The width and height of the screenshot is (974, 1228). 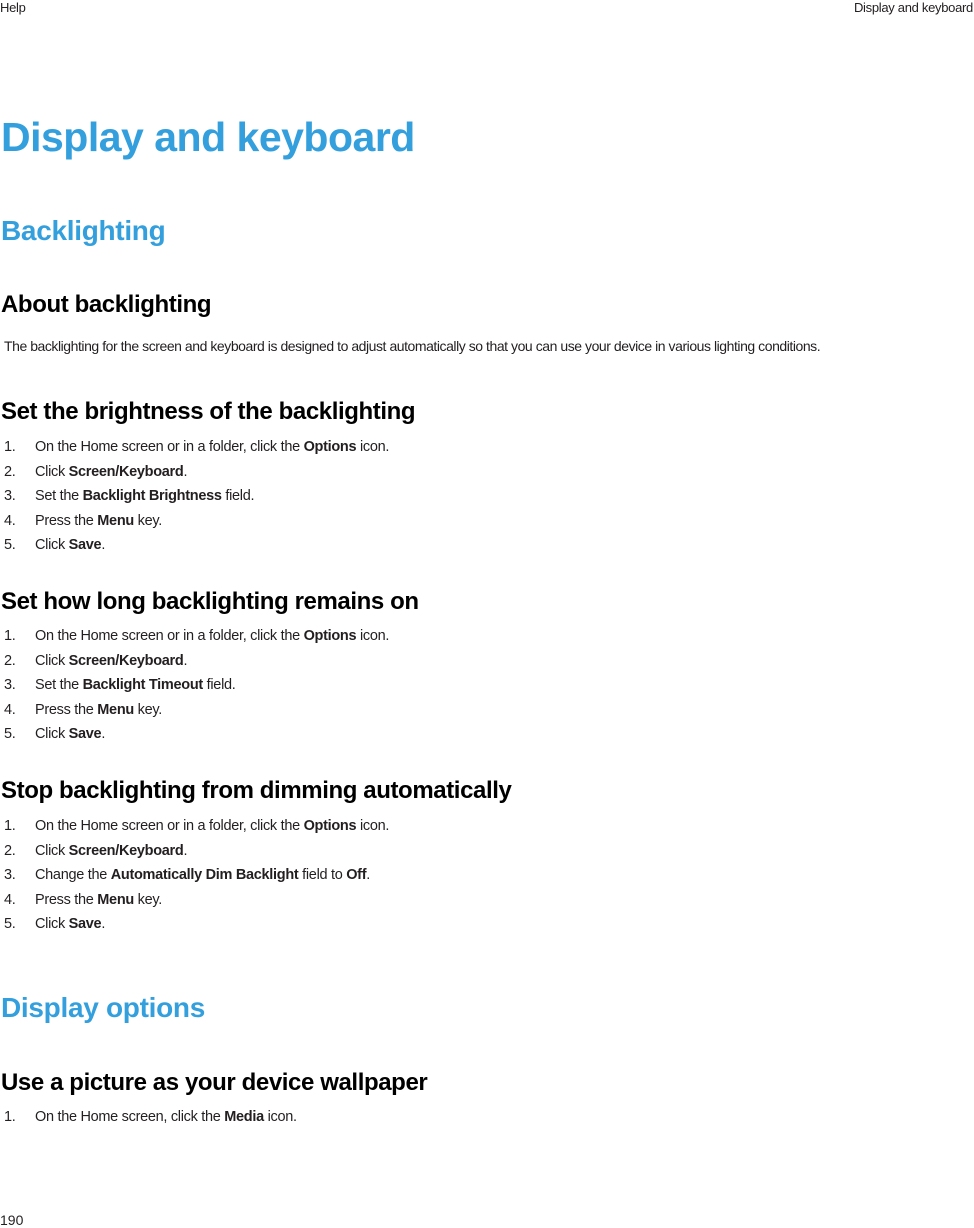 What do you see at coordinates (208, 411) in the screenshot?
I see `topic-title-brightness: Set the brightness of the backlighting` at bounding box center [208, 411].